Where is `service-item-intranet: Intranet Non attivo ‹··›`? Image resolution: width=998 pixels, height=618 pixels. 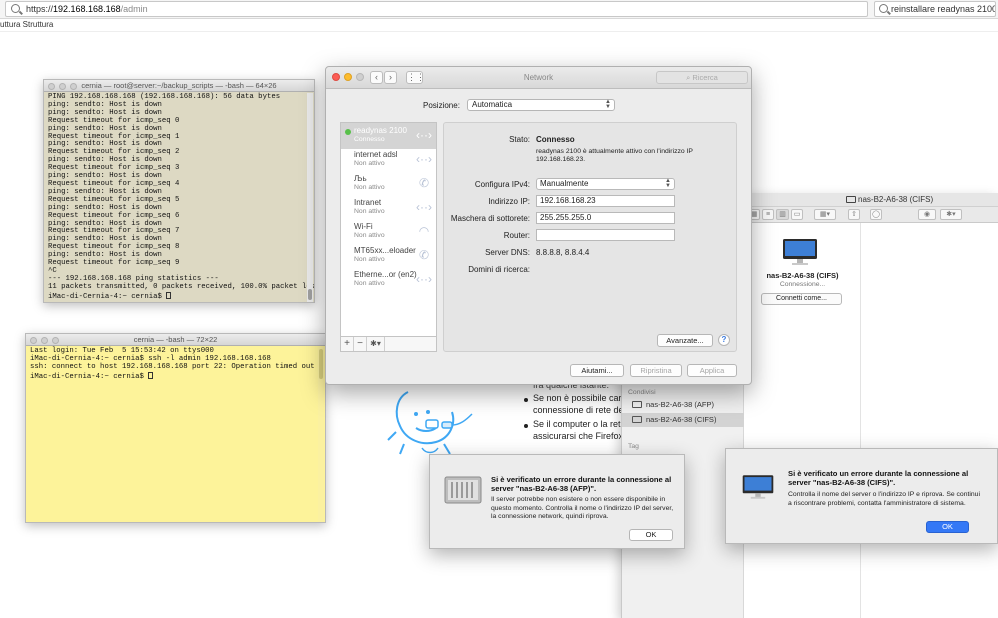
service-item-intranet: Intranet Non attivo ‹··› is located at coordinates (388, 208).